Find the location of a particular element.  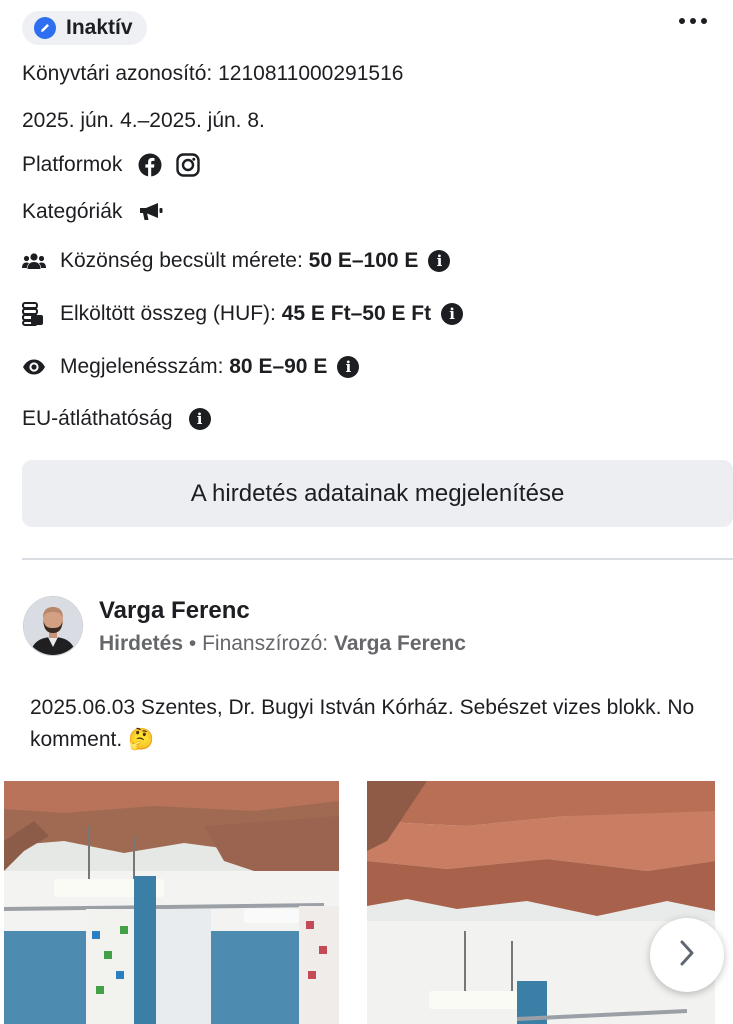

audience-value: 50 E–100 E is located at coordinates (363, 260).